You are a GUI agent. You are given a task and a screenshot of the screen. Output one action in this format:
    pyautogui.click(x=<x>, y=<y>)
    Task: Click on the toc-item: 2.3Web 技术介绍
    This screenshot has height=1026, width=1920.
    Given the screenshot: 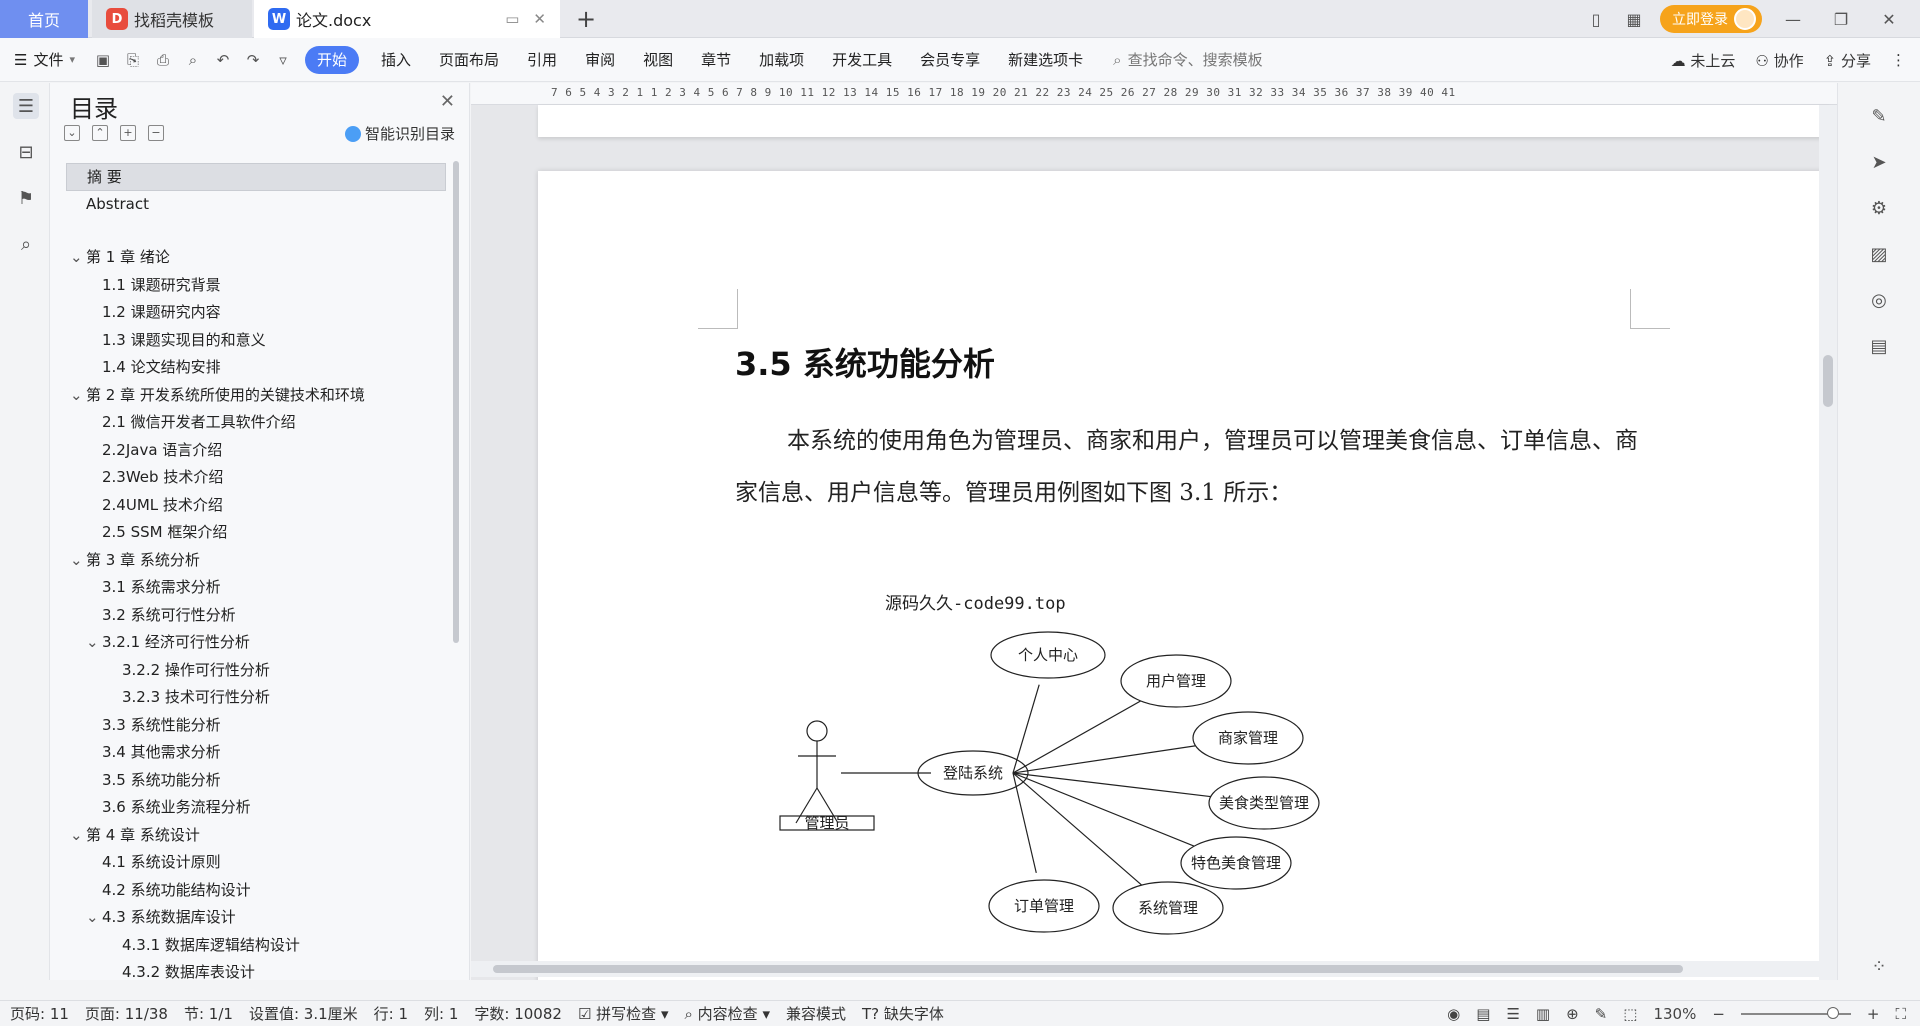 What is the action you would take?
    pyautogui.click(x=256, y=478)
    